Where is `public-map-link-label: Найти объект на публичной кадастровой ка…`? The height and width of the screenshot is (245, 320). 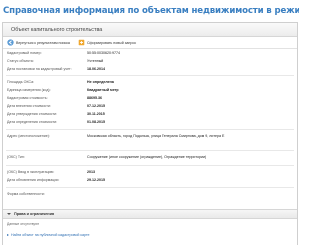
public-map-link-label: Найти объект на публичной кадастровой ка… is located at coordinates (50, 235).